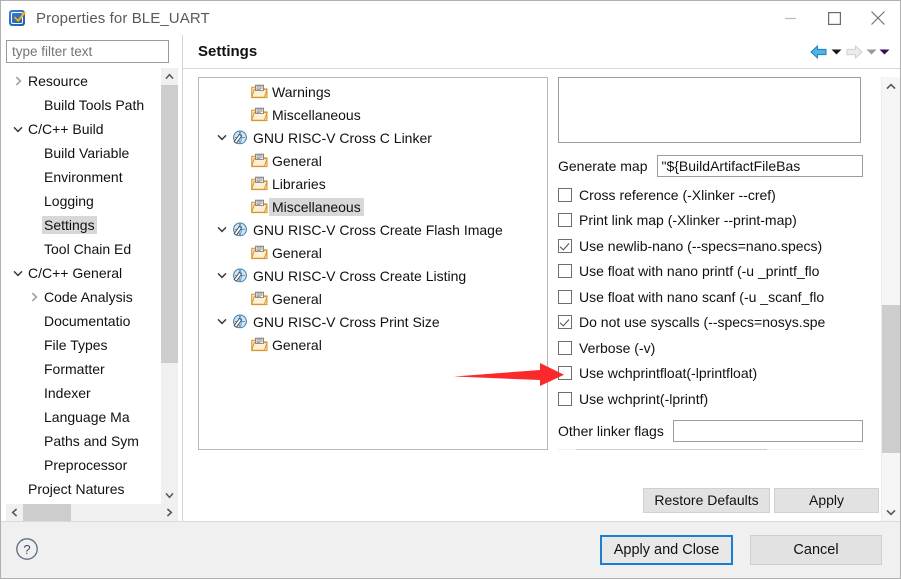 This screenshot has width=901, height=579. What do you see at coordinates (83, 249) in the screenshot?
I see `settings-tree-item: Tool Chain Ed` at bounding box center [83, 249].